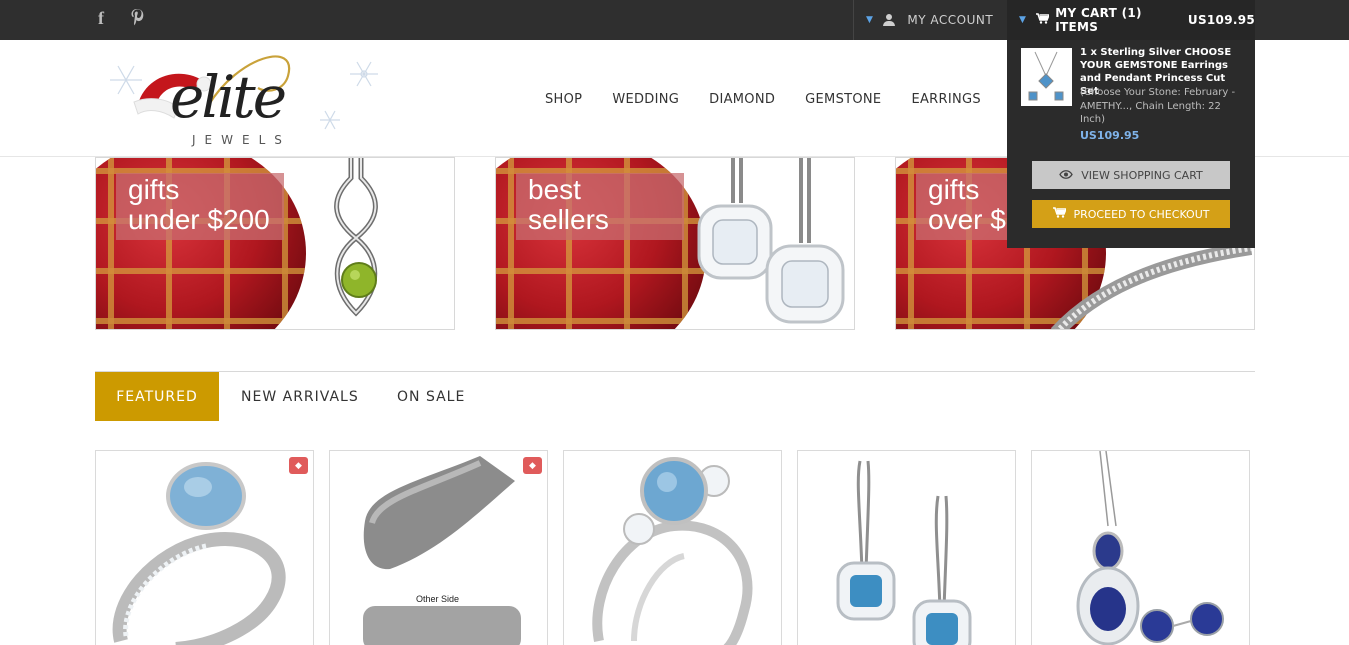  What do you see at coordinates (157, 396) in the screenshot?
I see `tab-featured: FEATURED` at bounding box center [157, 396].